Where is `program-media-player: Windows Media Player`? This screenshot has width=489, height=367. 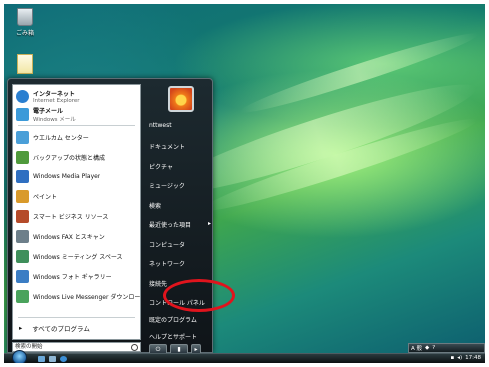
program-media-player: Windows Media Player is located at coordinates (78, 176).